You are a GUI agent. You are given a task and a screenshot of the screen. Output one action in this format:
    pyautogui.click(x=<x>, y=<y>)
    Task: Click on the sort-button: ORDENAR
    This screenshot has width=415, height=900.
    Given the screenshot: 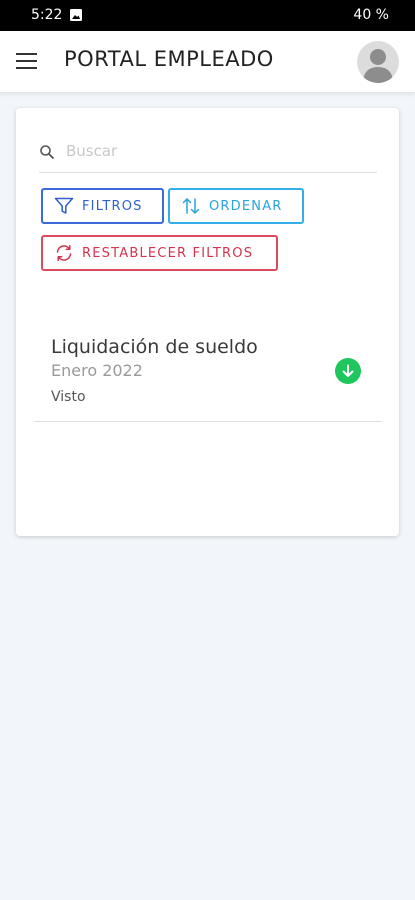 What is the action you would take?
    pyautogui.click(x=236, y=206)
    